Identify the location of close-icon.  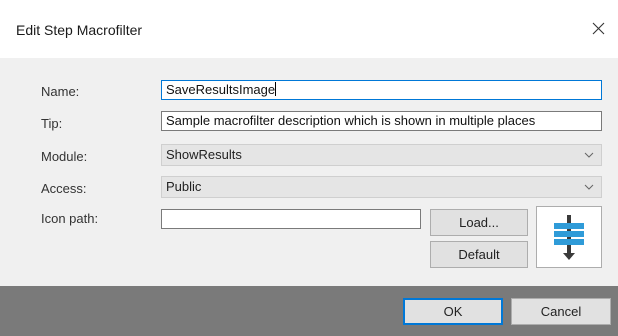
(598, 28).